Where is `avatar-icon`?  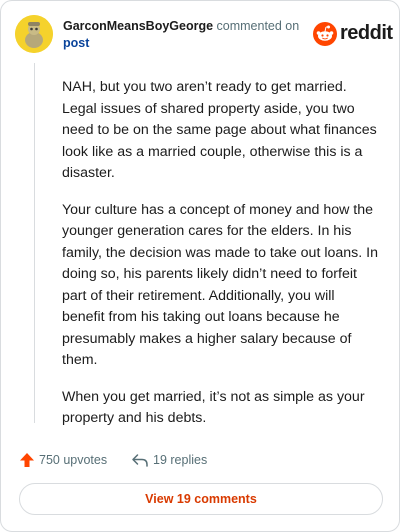 avatar-icon is located at coordinates (34, 34).